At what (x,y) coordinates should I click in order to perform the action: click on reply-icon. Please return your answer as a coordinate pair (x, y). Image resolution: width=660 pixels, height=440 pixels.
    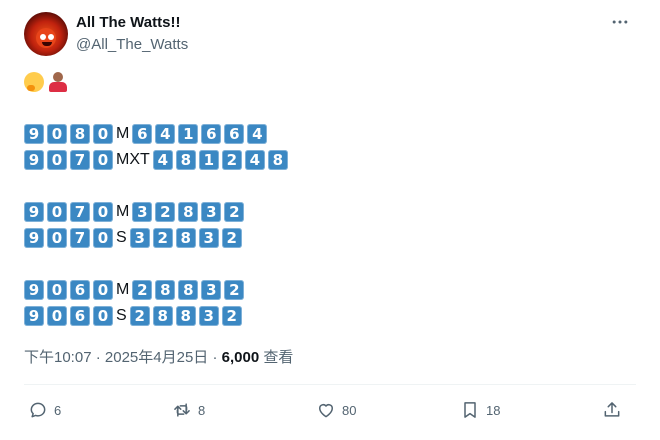
    Looking at the image, I should click on (38, 410).